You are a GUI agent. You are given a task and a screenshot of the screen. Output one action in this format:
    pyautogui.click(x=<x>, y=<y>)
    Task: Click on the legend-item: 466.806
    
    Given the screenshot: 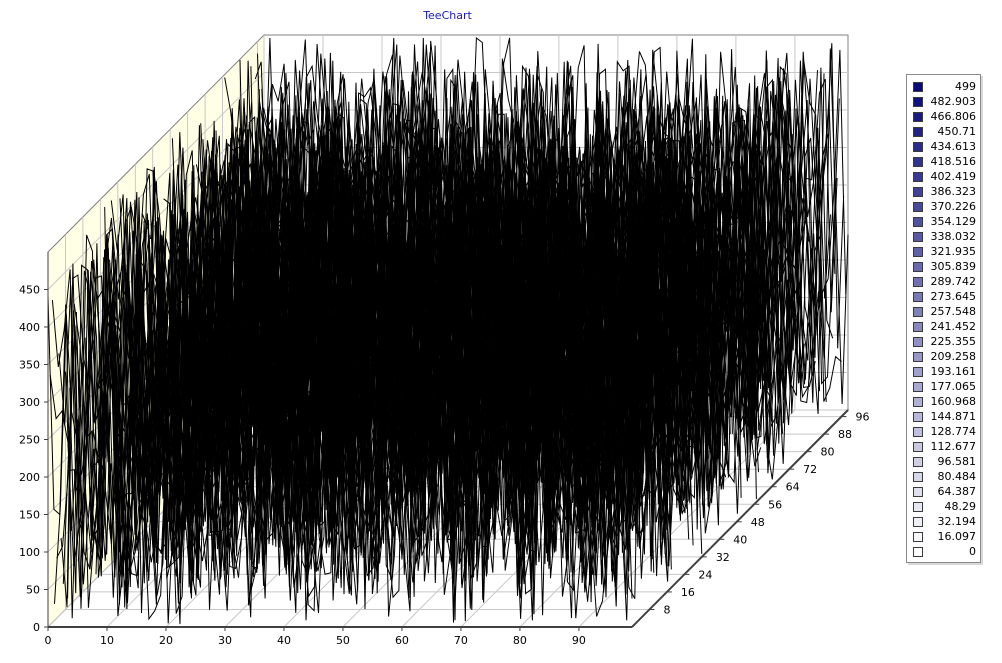 What is the action you would take?
    pyautogui.click(x=943, y=116)
    